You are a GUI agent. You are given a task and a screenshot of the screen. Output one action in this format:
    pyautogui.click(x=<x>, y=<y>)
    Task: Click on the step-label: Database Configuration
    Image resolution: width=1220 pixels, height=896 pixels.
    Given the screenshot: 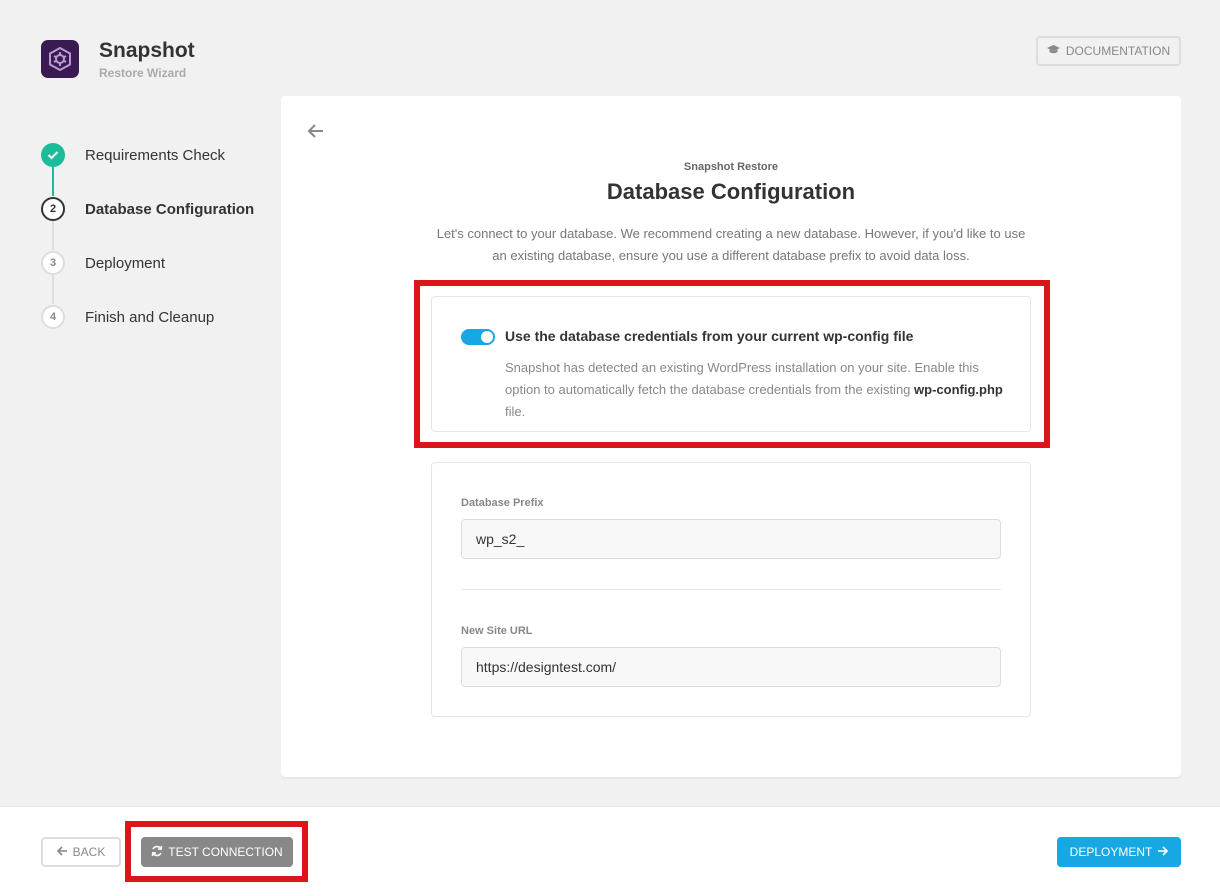 What is the action you would take?
    pyautogui.click(x=170, y=209)
    